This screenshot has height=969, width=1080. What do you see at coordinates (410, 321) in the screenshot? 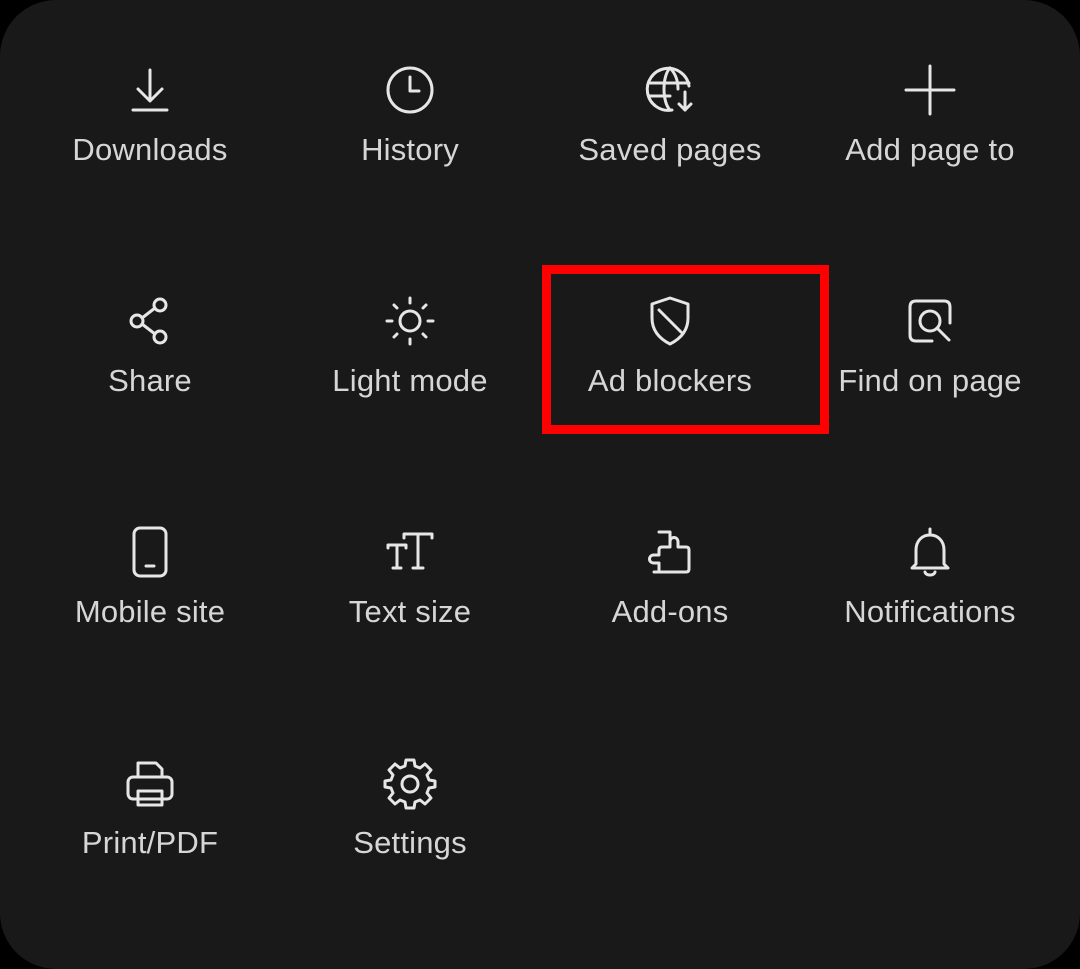
I see `sun-icon` at bounding box center [410, 321].